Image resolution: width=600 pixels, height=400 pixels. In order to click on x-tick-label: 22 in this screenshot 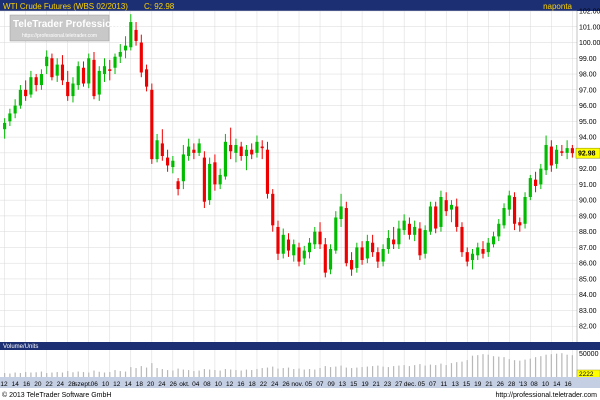, I will do `click(264, 384)`.